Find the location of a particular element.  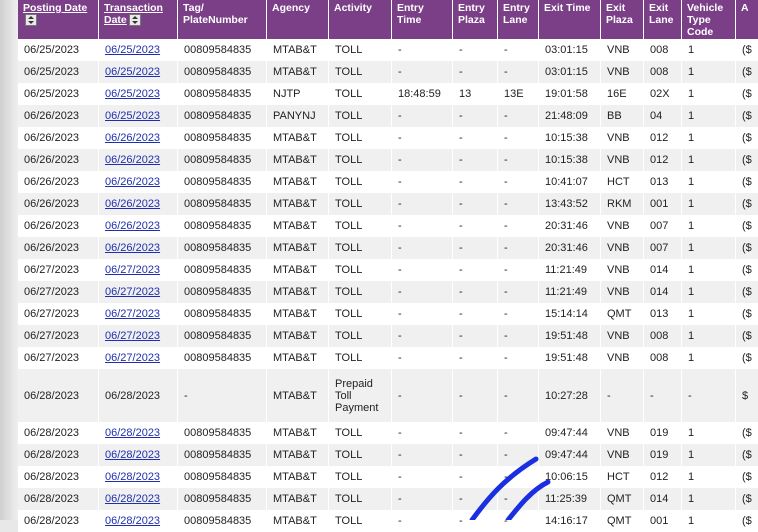

column-header-transaction-date: Transaction Date is located at coordinates (138, 19).